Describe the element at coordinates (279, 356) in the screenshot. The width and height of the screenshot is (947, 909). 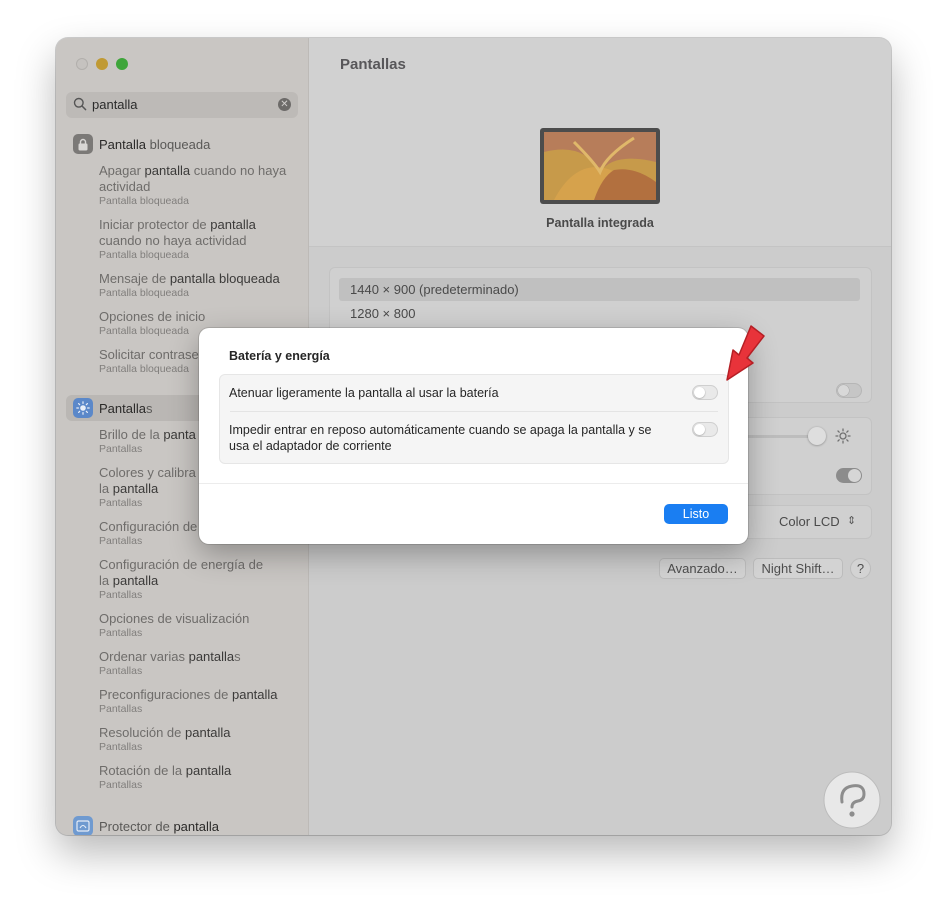
I see `dialog-title: Batería y energía` at that location.